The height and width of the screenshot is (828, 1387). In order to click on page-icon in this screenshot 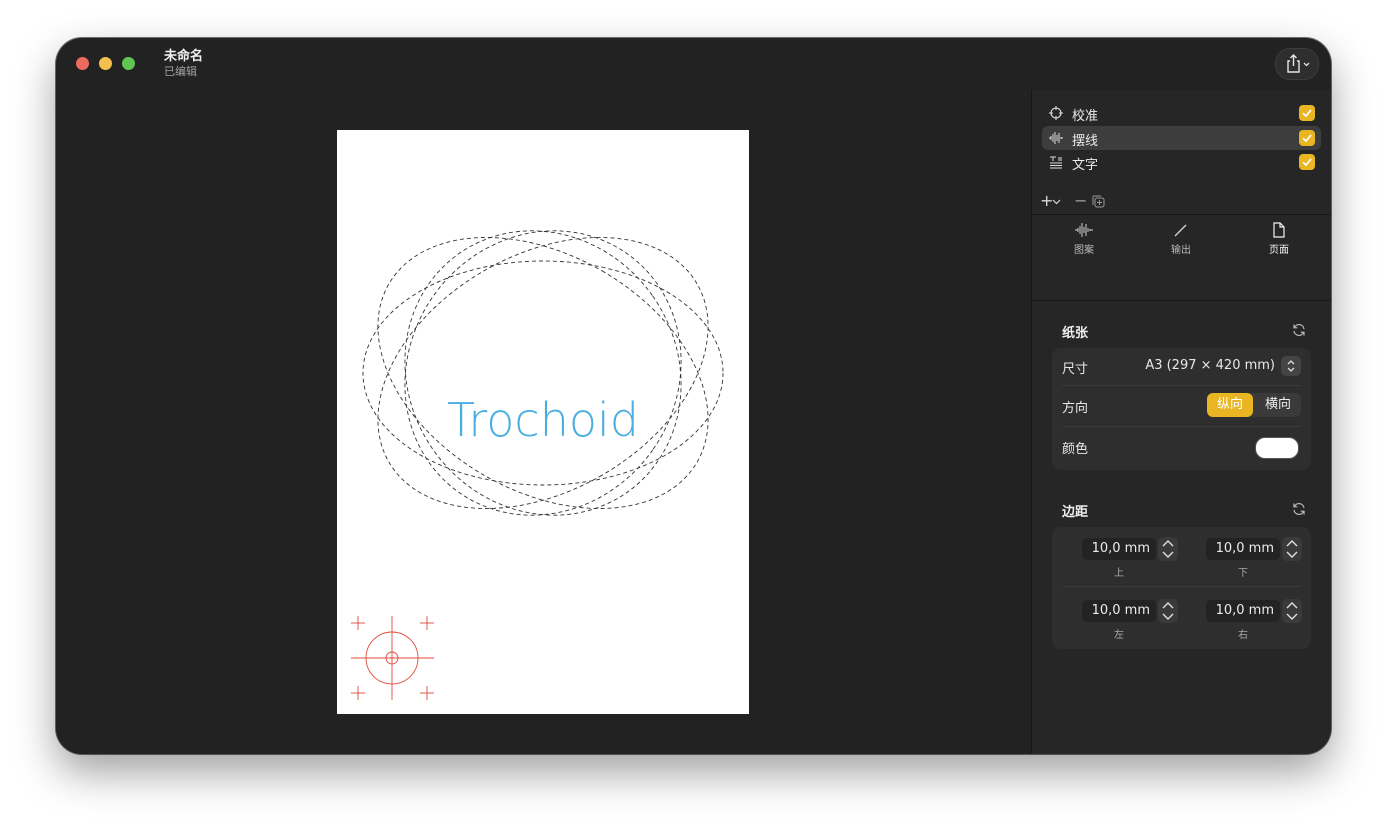, I will do `click(1279, 230)`.